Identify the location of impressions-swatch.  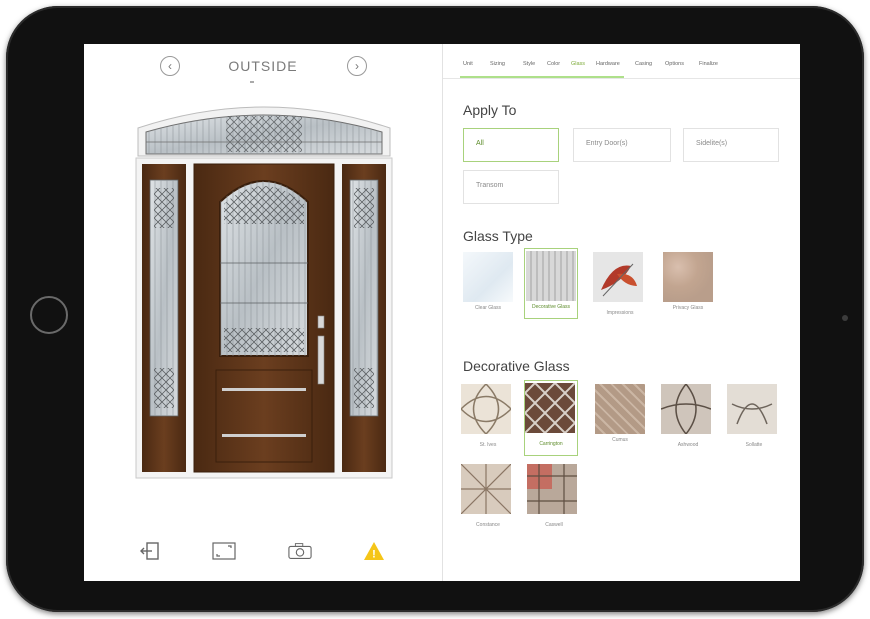
(618, 277).